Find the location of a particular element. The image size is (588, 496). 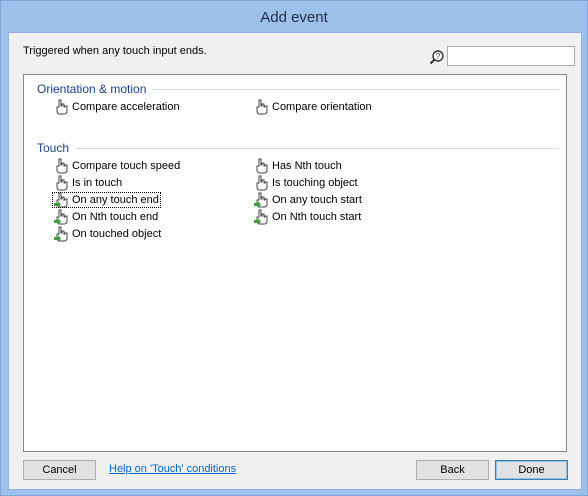

list-item-compare-orientation: Compare orientation is located at coordinates (313, 107).